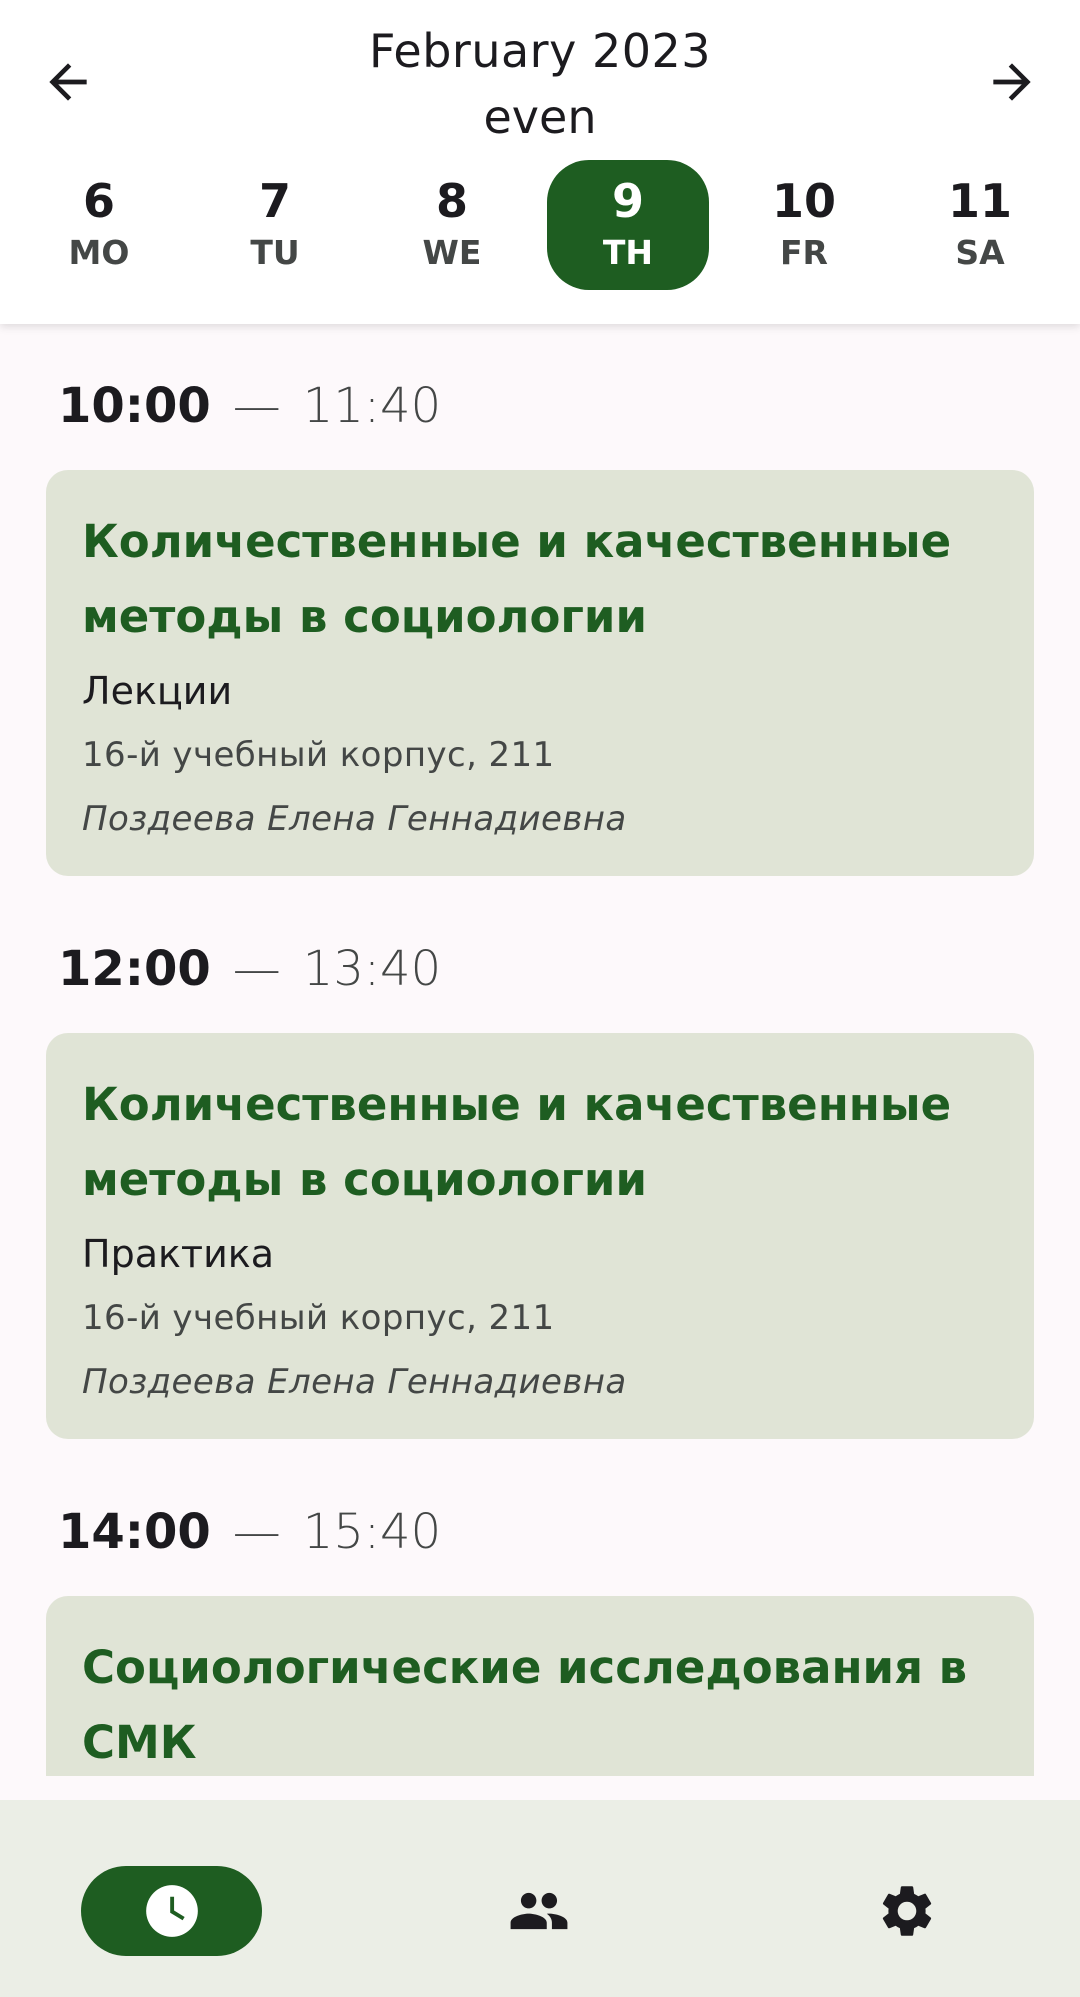 The image size is (1080, 1997). I want to click on lesson-card: Социологические исследования в СМК, so click(540, 1686).